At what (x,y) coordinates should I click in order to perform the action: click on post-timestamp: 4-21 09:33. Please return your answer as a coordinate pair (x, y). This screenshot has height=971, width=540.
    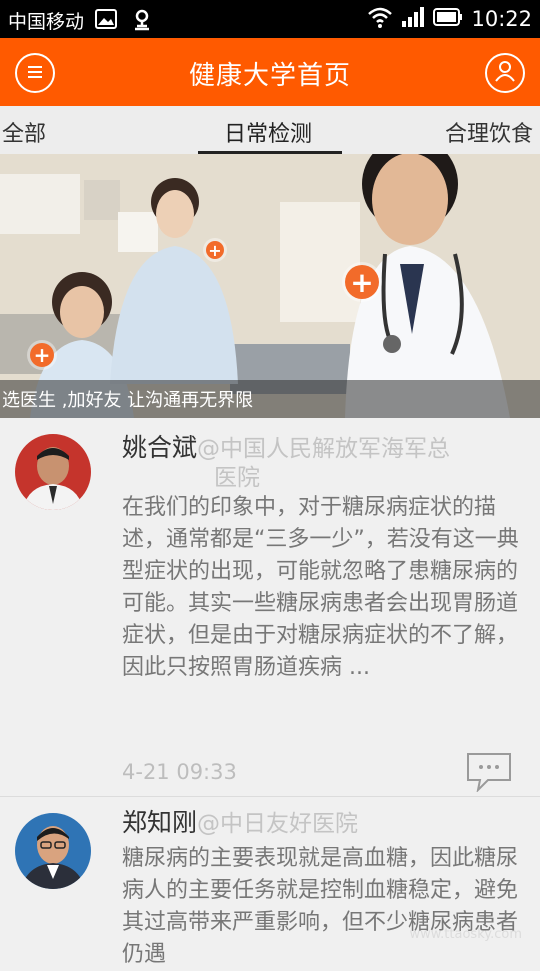
    Looking at the image, I should click on (179, 772).